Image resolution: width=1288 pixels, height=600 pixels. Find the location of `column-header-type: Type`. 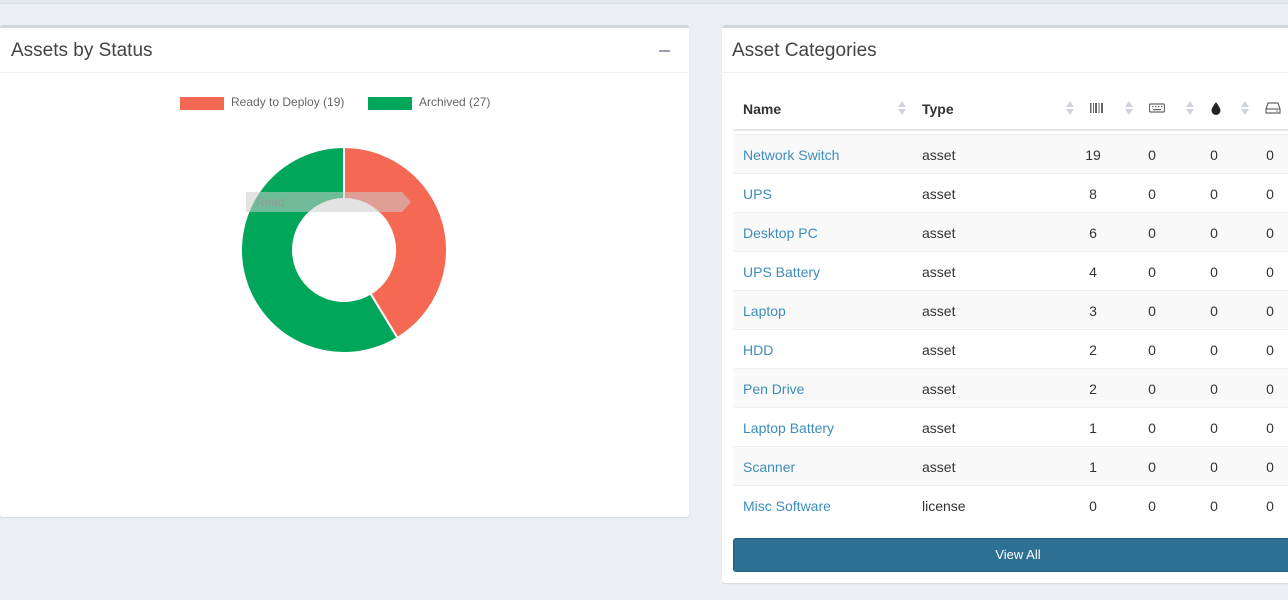

column-header-type: Type is located at coordinates (938, 109).